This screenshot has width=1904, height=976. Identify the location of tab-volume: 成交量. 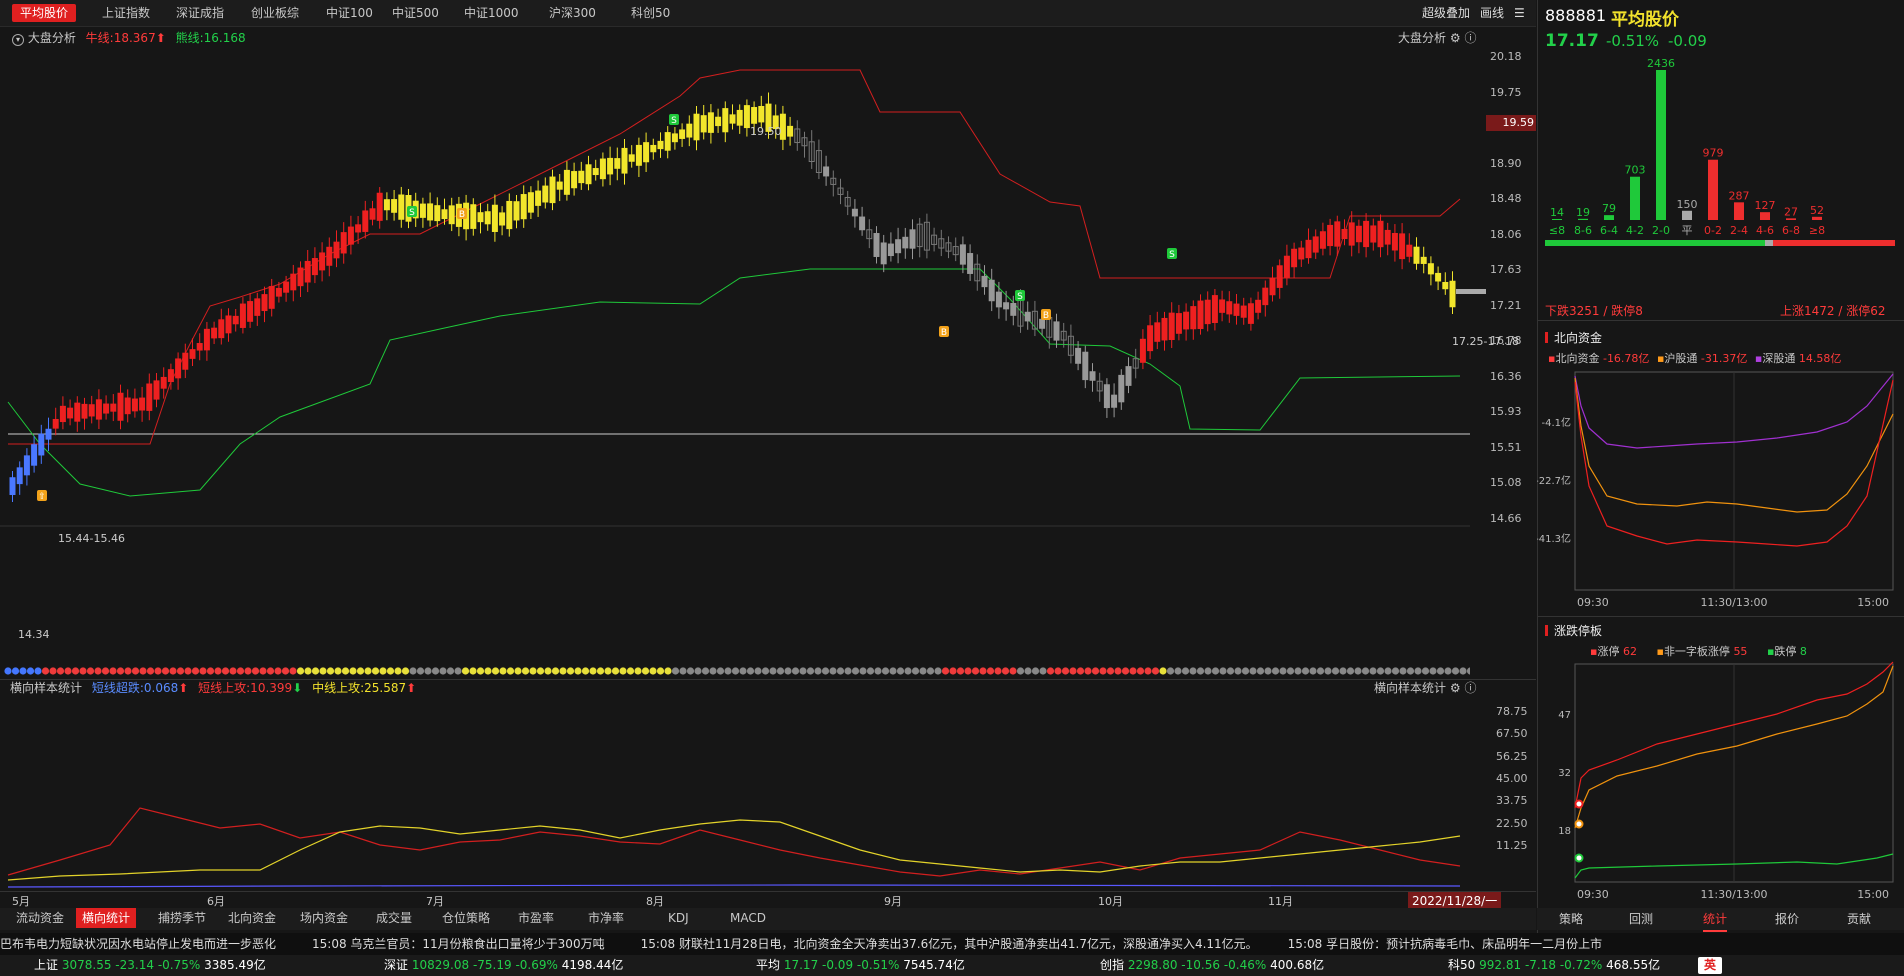
(394, 918).